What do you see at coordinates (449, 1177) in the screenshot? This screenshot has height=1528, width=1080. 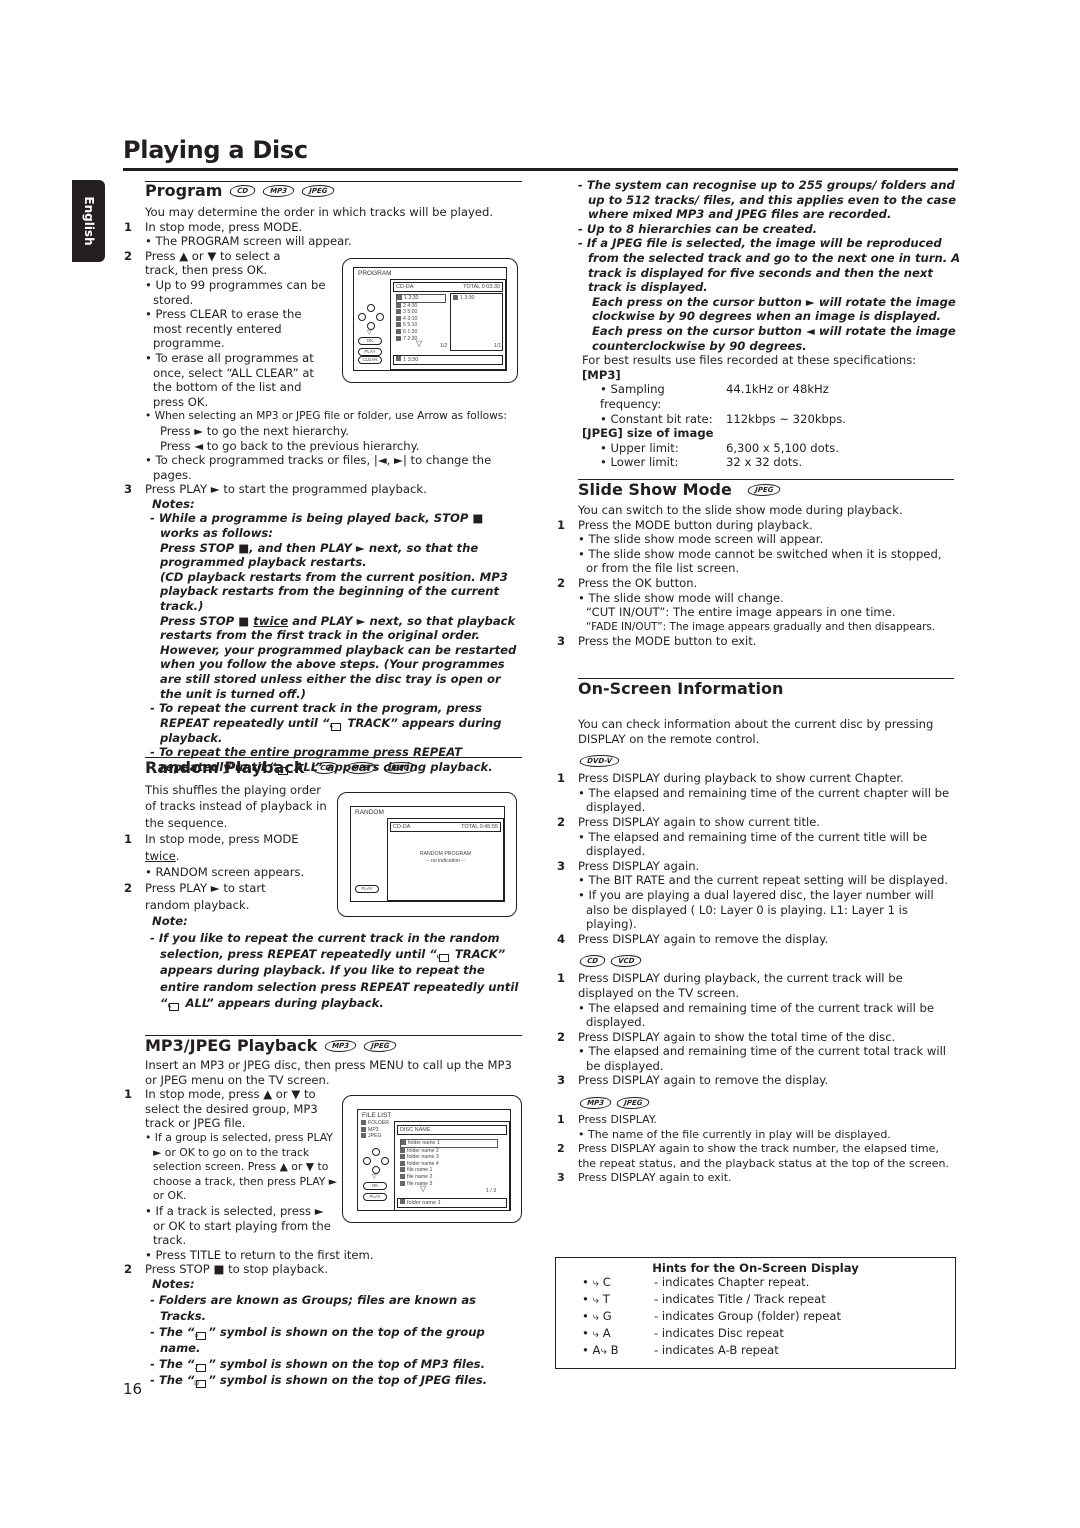 I see `file-item: file name 2` at bounding box center [449, 1177].